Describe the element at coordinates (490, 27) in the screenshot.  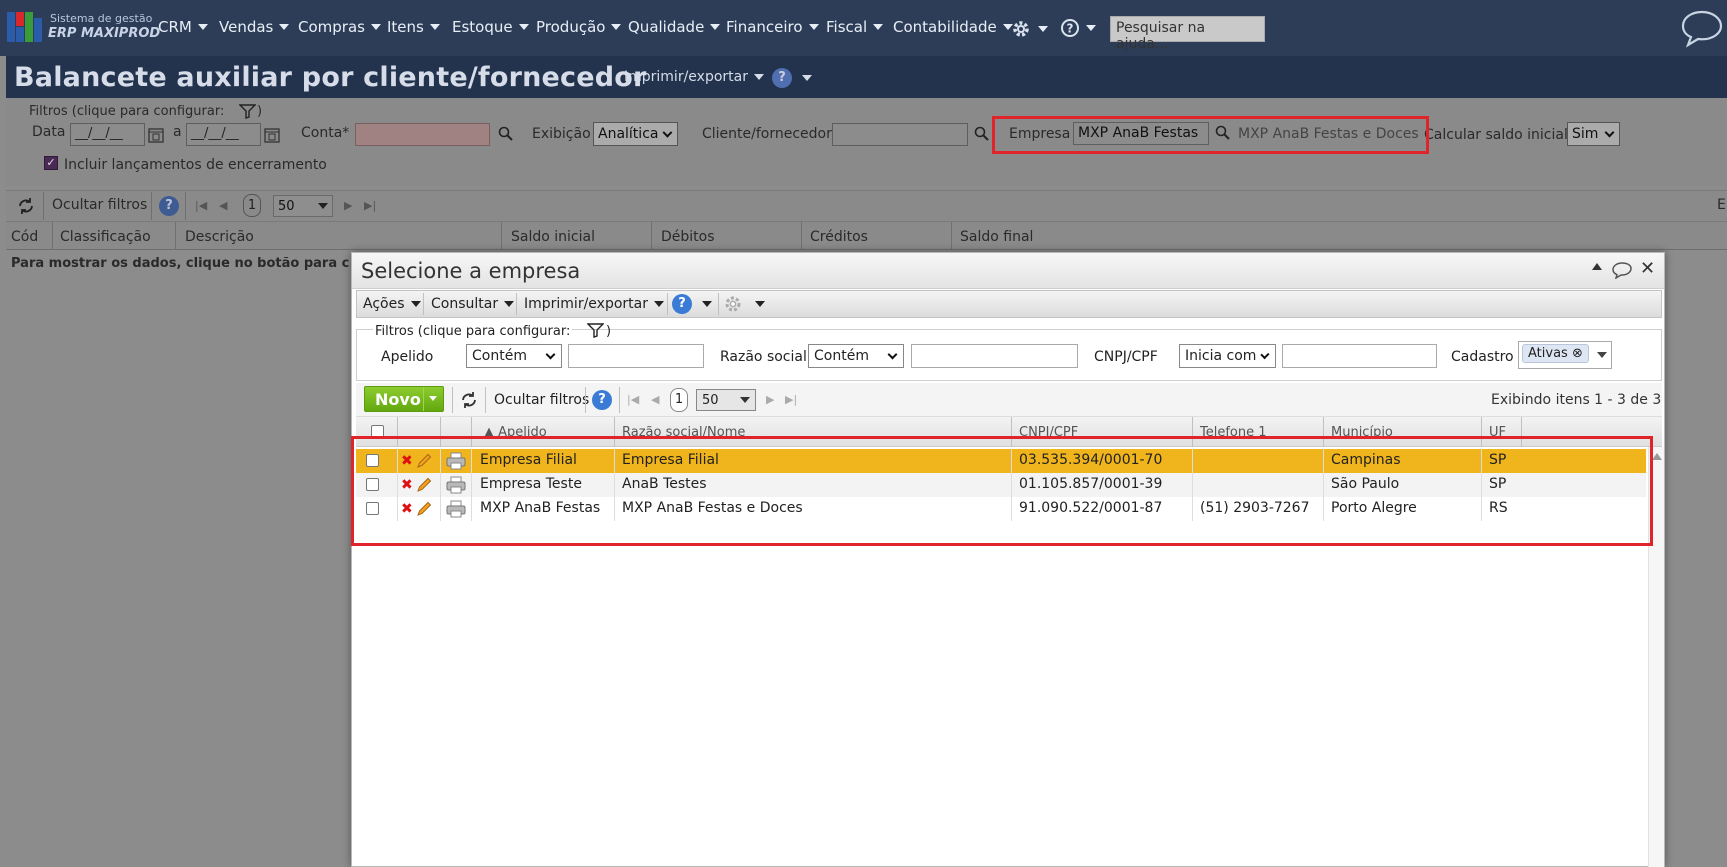
I see `nav-estoque: Estoque` at that location.